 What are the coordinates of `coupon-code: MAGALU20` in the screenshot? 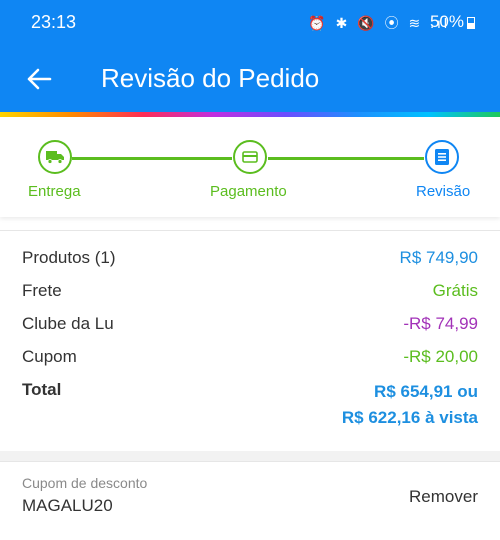 It's located at (67, 505).